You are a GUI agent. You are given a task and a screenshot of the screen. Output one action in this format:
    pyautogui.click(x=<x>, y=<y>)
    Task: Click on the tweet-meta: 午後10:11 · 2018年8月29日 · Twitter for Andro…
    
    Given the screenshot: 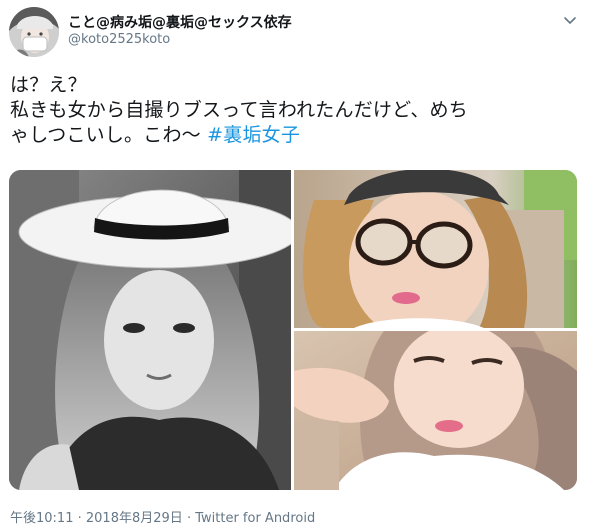 What is the action you would take?
    pyautogui.click(x=162, y=516)
    